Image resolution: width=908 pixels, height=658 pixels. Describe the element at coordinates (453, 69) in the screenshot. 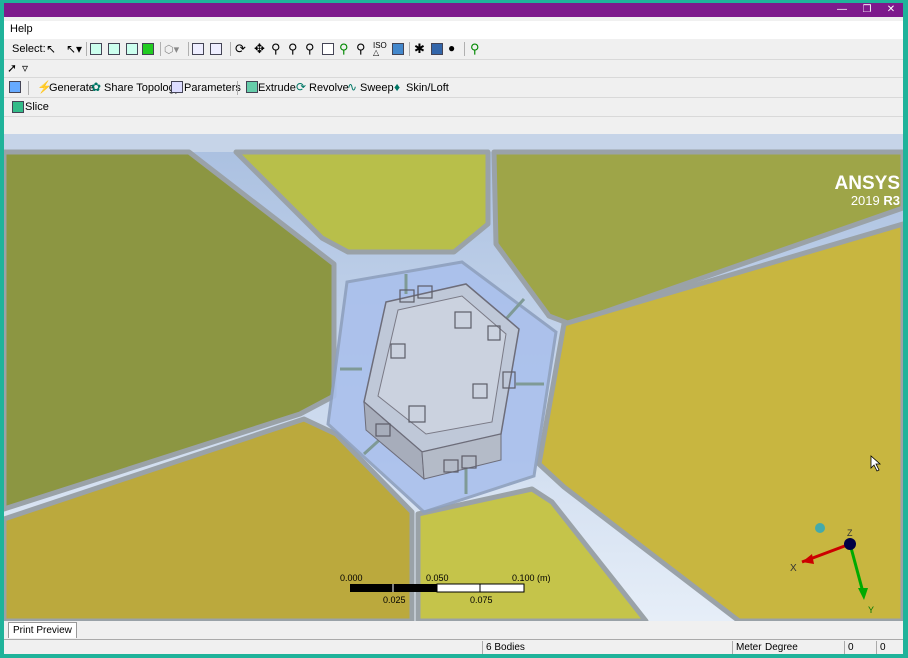

I see `sketch-toolbar: ➚ ▿` at that location.